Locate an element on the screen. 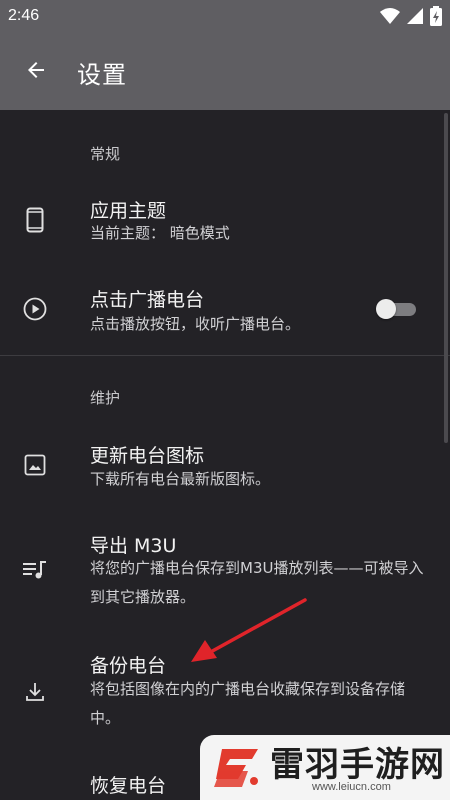  section-header-general: 常规 is located at coordinates (105, 154).